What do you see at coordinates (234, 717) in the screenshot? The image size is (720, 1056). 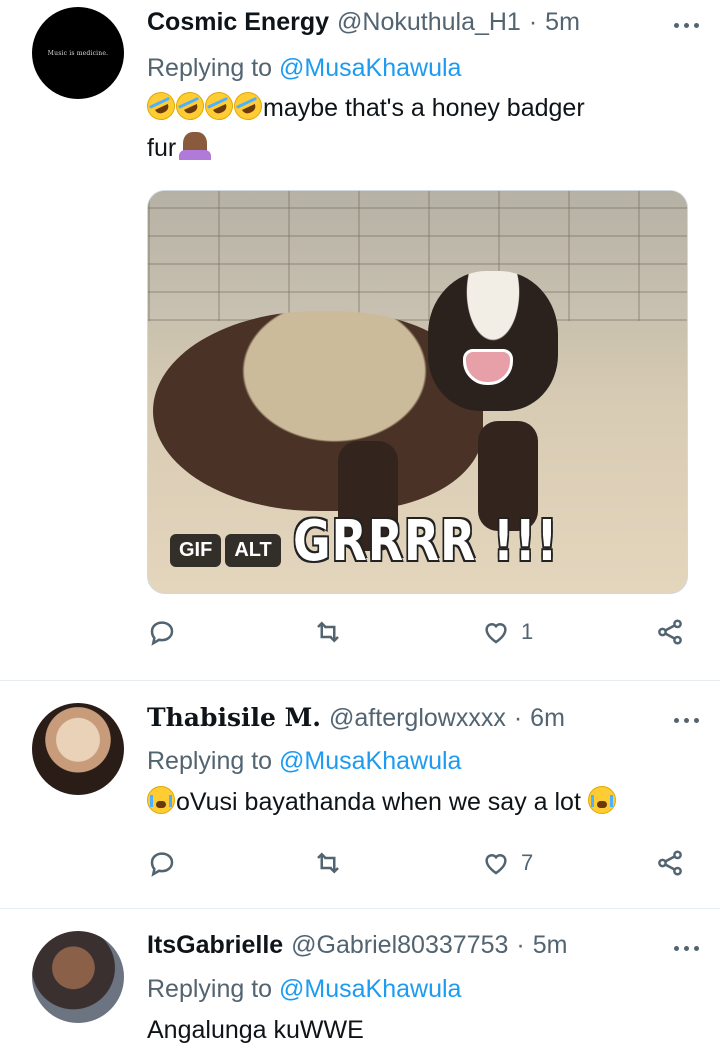 I see `display-name: Thabisile M.` at bounding box center [234, 717].